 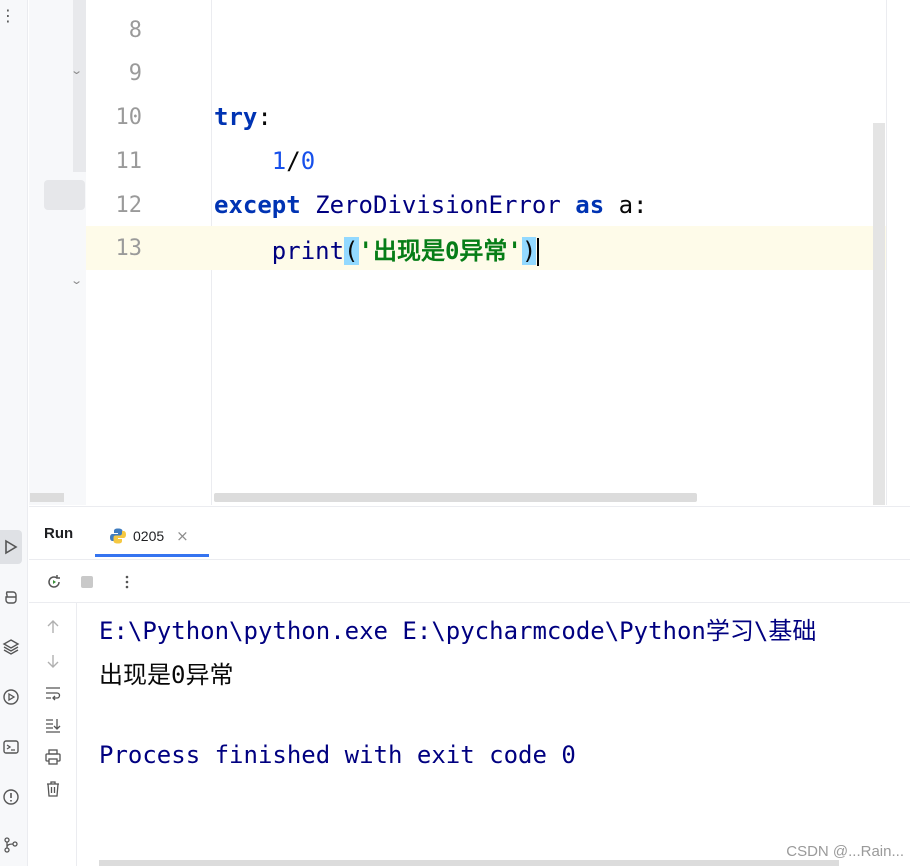 I want to click on line-number: 13, so click(x=129, y=248).